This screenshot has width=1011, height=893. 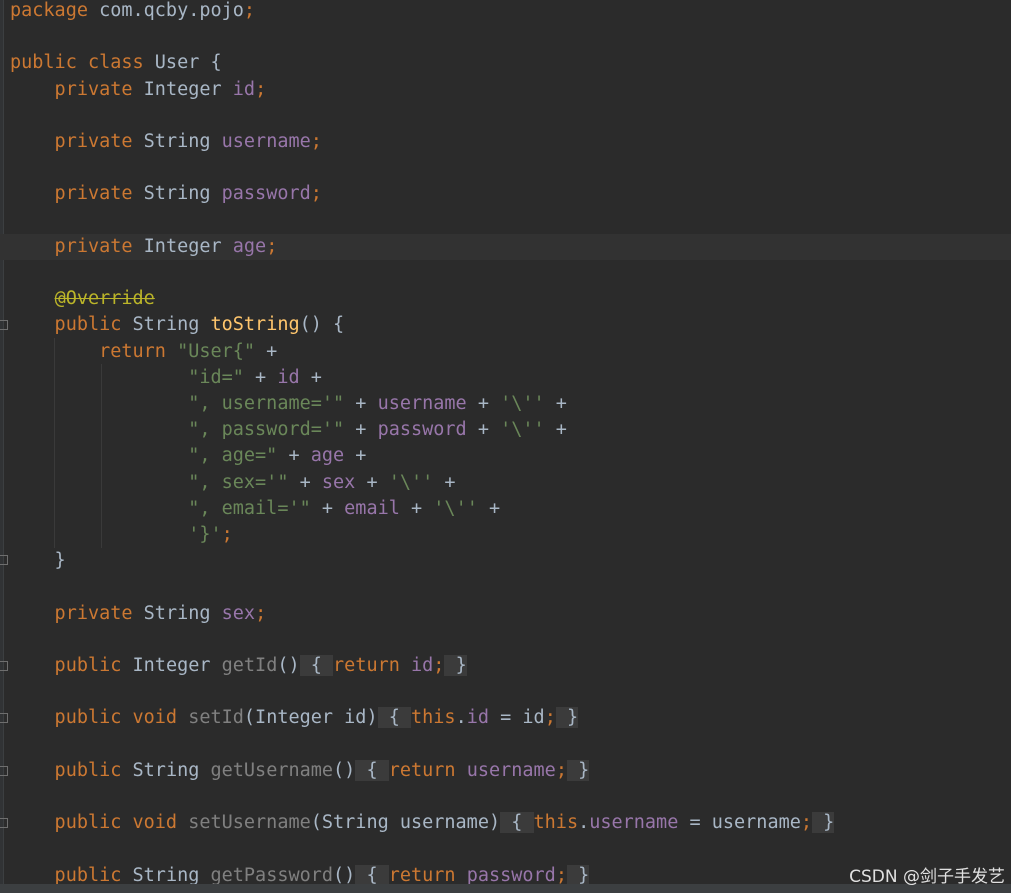 What do you see at coordinates (505, 299) in the screenshot?
I see `code-line: @Override` at bounding box center [505, 299].